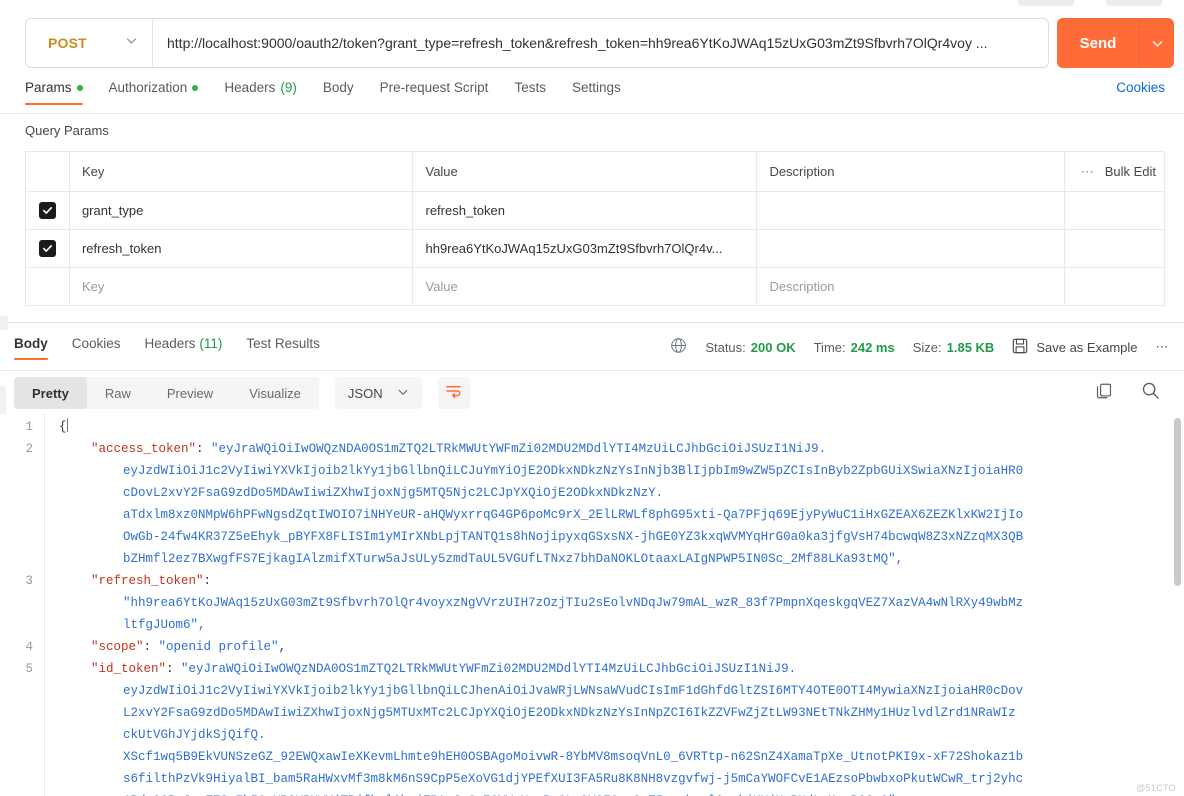  Describe the element at coordinates (1163, 347) in the screenshot. I see `response-more-options-icon: ⋯` at that location.